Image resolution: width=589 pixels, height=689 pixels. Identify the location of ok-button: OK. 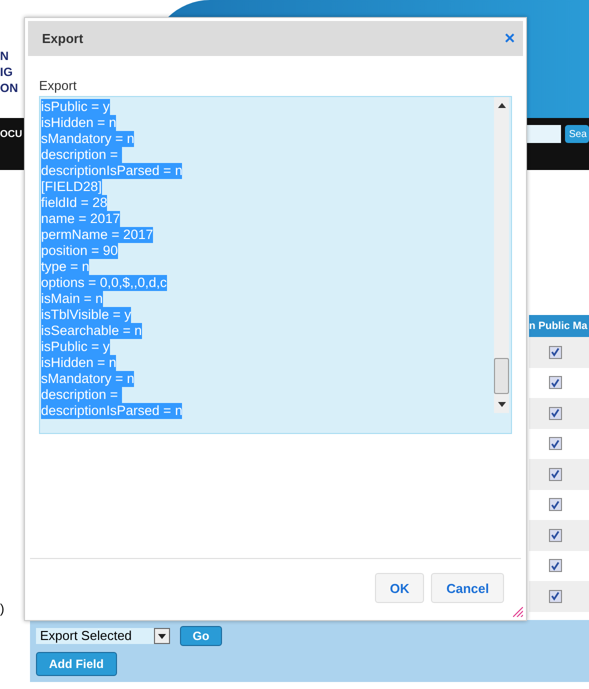
(399, 588).